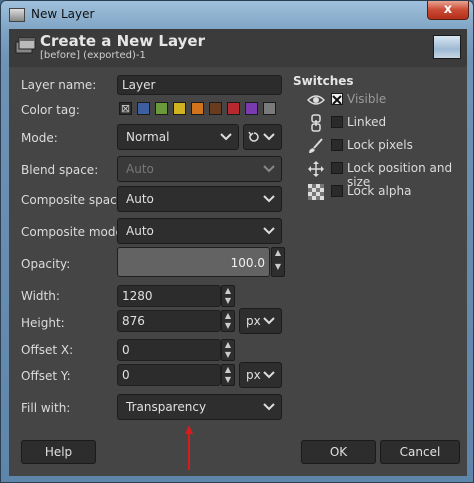  I want to click on offset-y-input: 0, so click(169, 375).